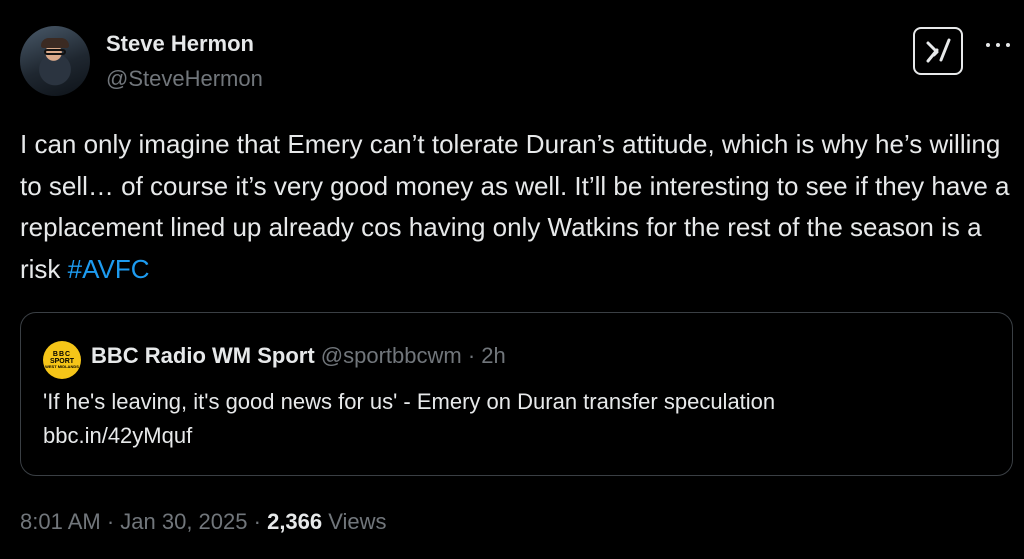  What do you see at coordinates (354, 521) in the screenshot?
I see `views-label: Views` at bounding box center [354, 521].